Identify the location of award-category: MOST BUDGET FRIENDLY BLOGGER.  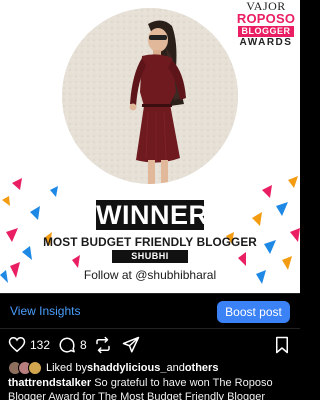
(150, 242).